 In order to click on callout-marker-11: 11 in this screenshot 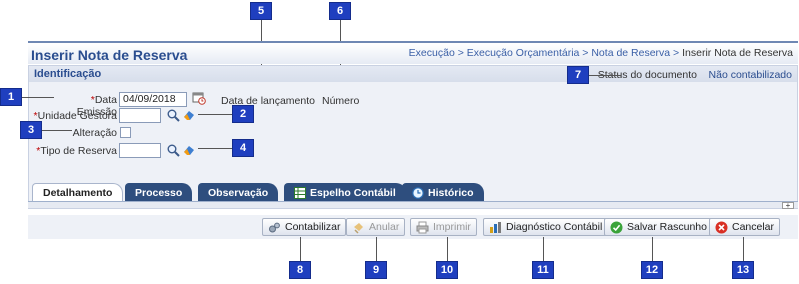, I will do `click(543, 270)`.